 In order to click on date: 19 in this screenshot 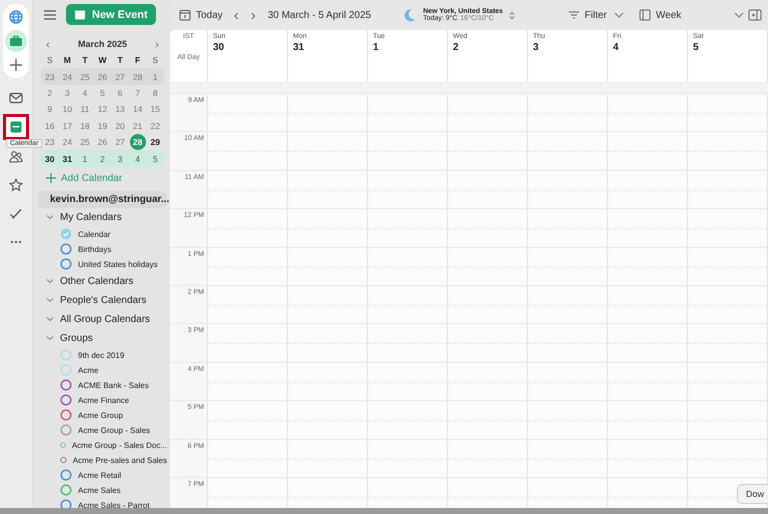, I will do `click(103, 125)`.